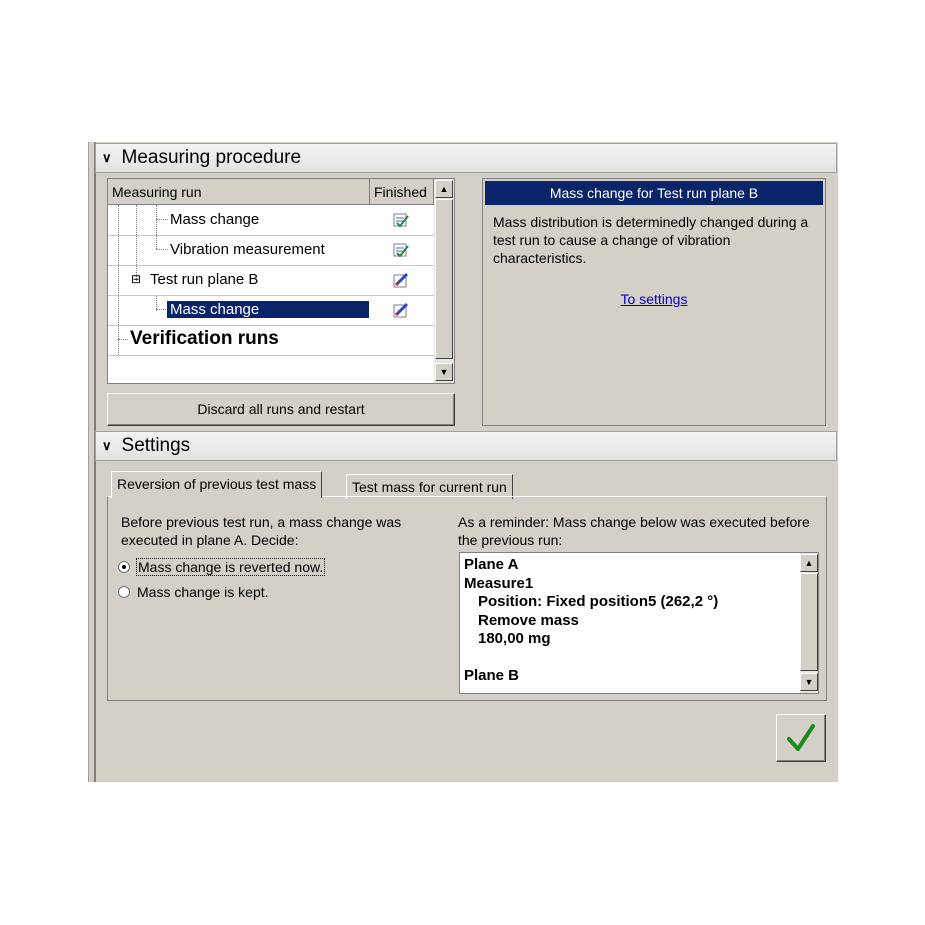  I want to click on tree-row-label: Vibration measurement, so click(247, 249).